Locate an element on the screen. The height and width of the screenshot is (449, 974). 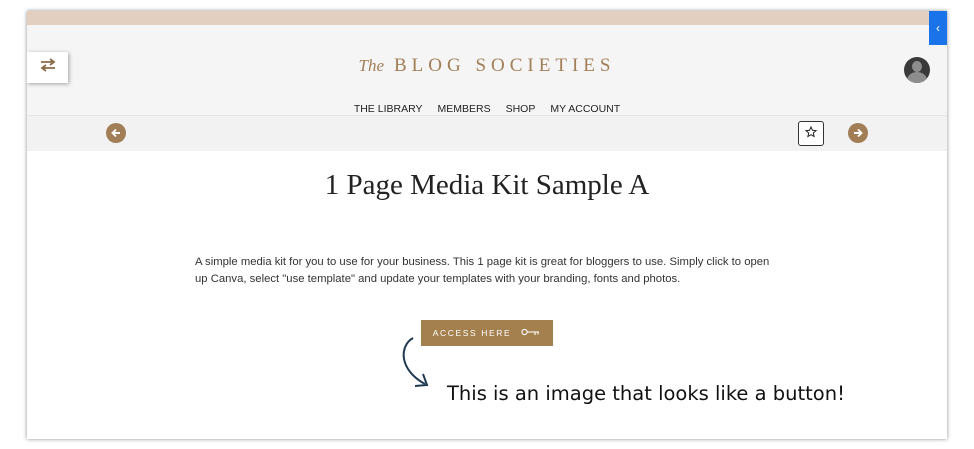
site-logo: The BLOG SOCIETIES is located at coordinates (487, 66).